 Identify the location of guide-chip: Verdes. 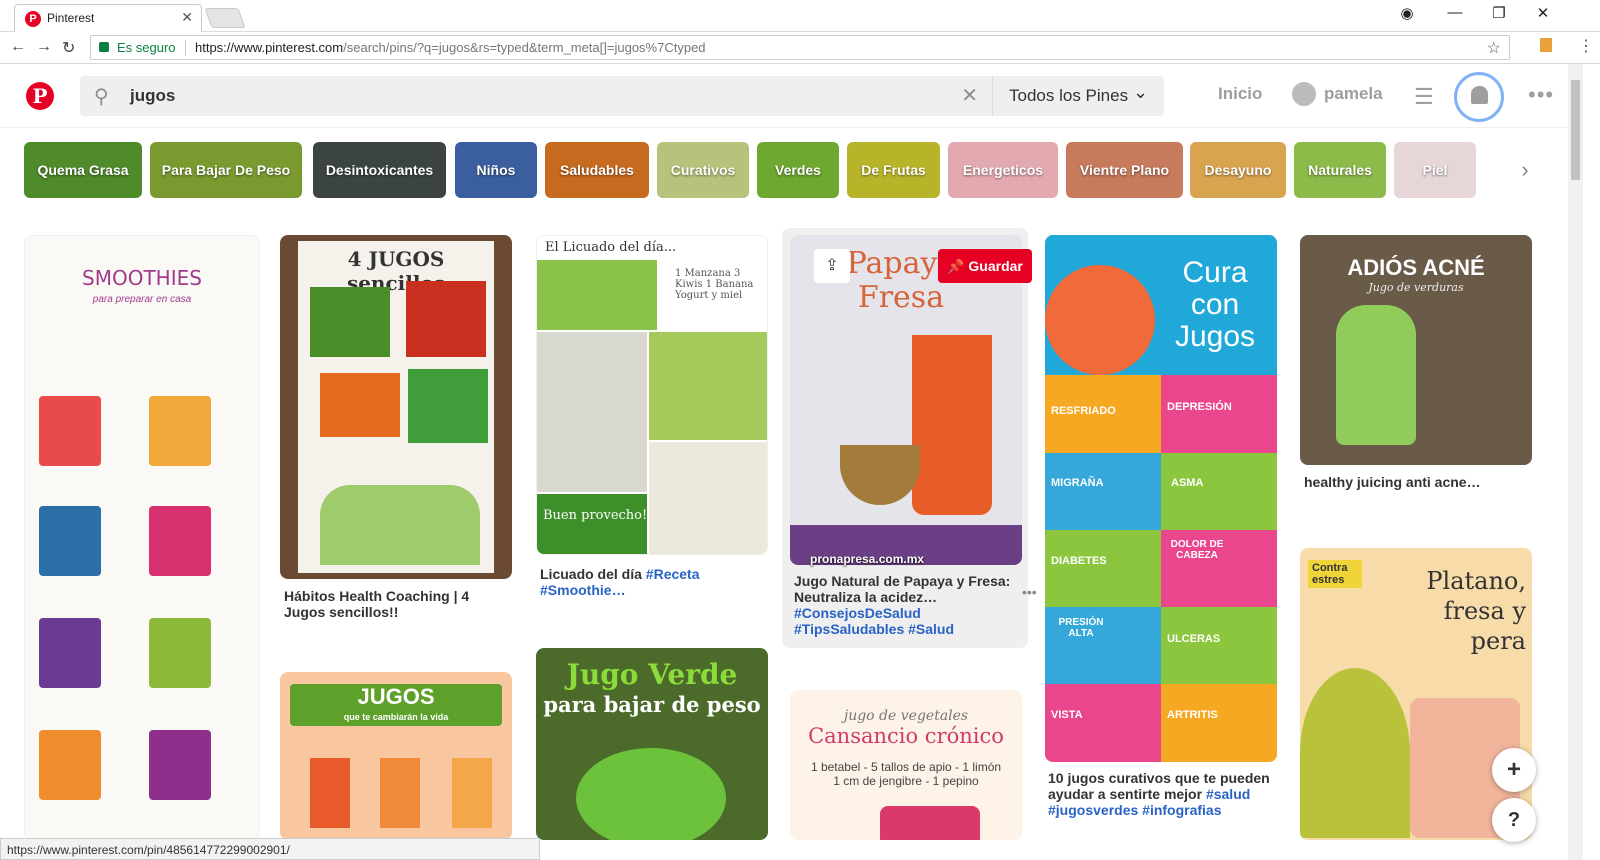
(798, 170).